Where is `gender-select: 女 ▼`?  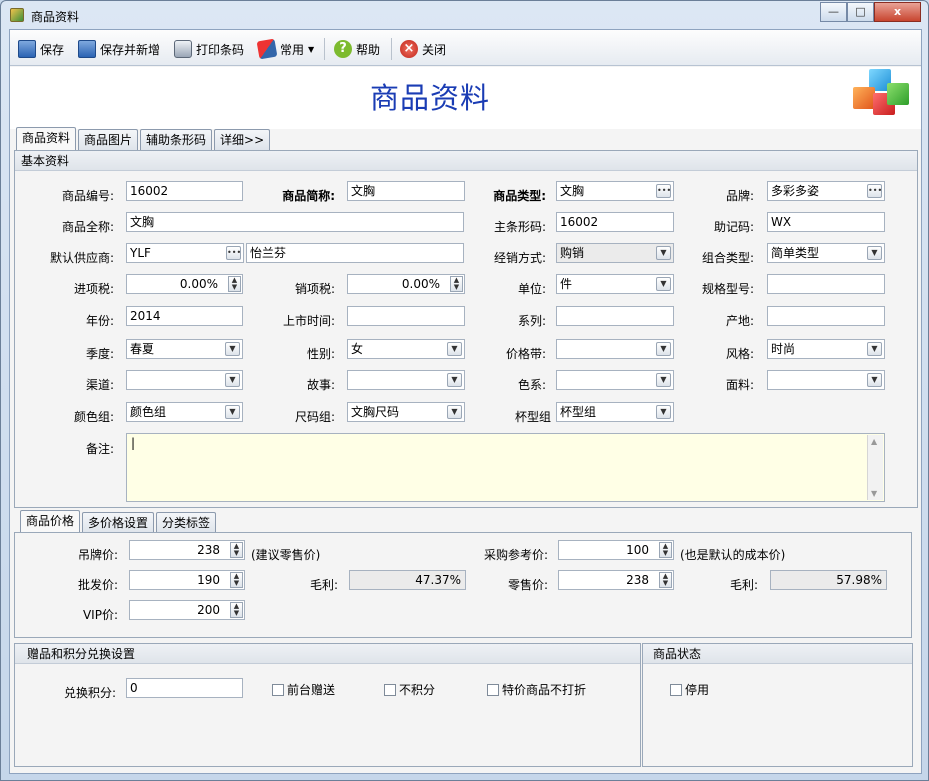
gender-select: 女 ▼ is located at coordinates (406, 349).